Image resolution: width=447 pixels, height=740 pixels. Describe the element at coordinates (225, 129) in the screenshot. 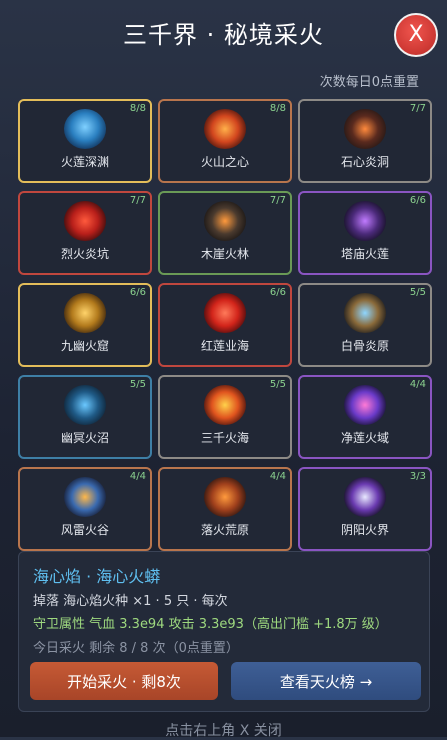

I see `lava-golem-icon` at that location.